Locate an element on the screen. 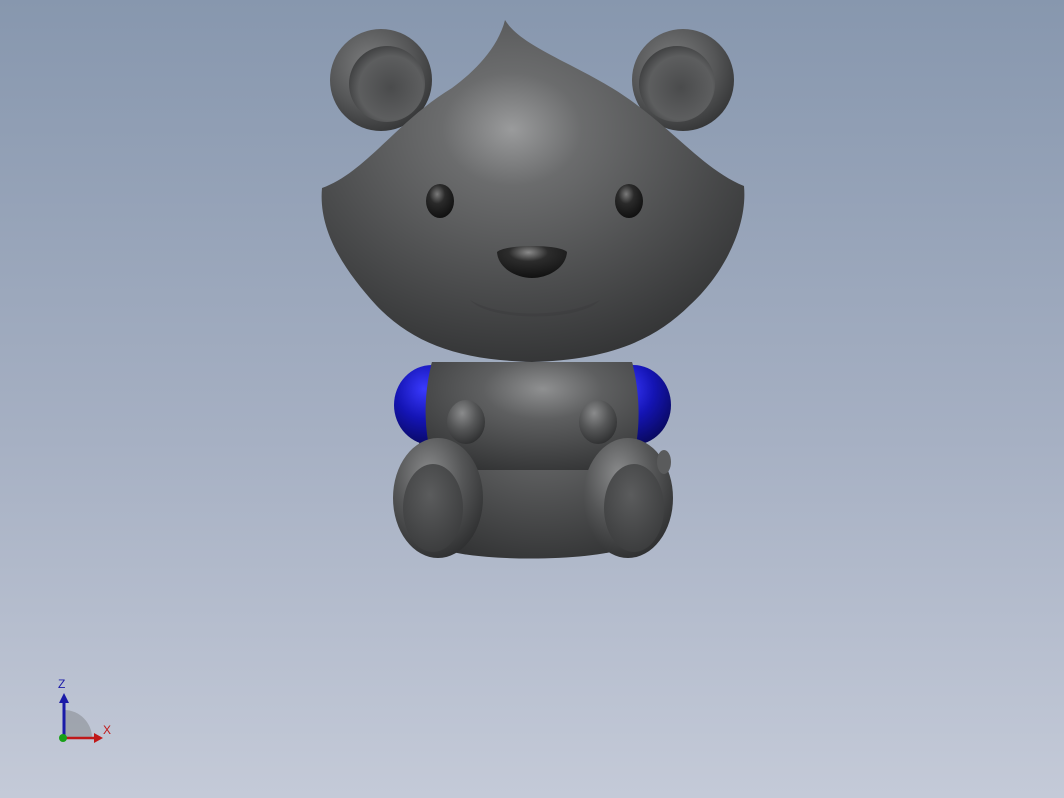  z-axis-arrow is located at coordinates (64, 698).